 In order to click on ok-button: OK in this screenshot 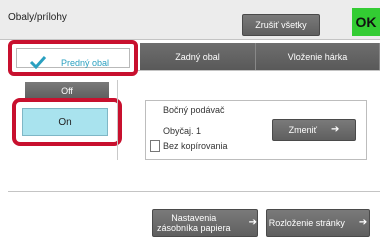, I will do `click(366, 22)`.